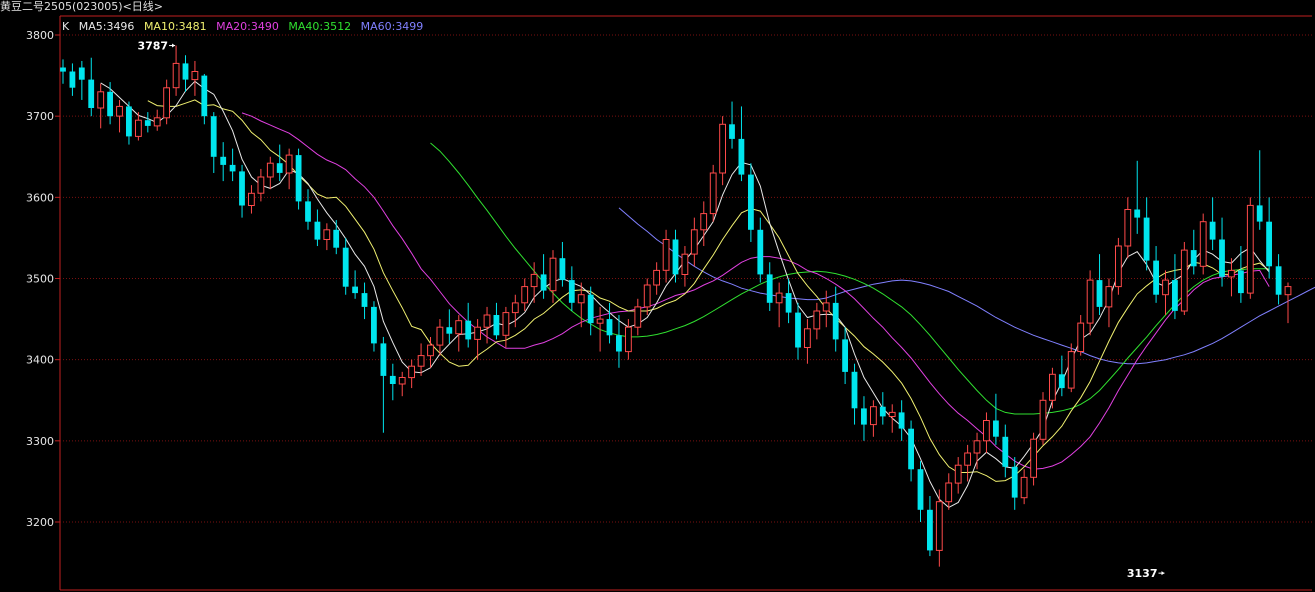  Describe the element at coordinates (40, 116) in the screenshot. I see `y-tick-label: 3700` at that location.